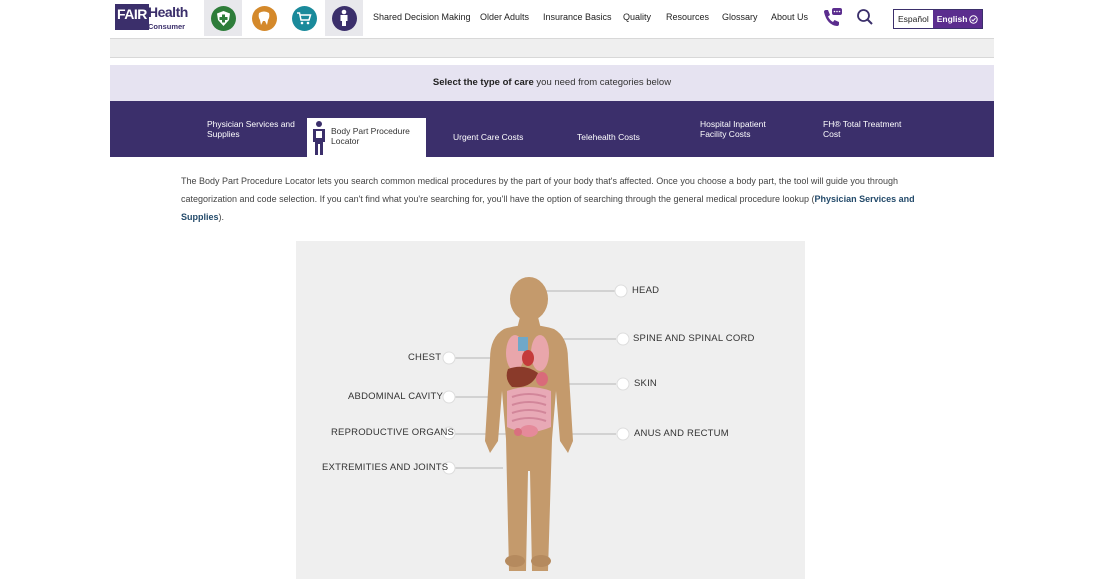 The width and height of the screenshot is (1106, 579). I want to click on logo-fair: FAIR, so click(132, 17).